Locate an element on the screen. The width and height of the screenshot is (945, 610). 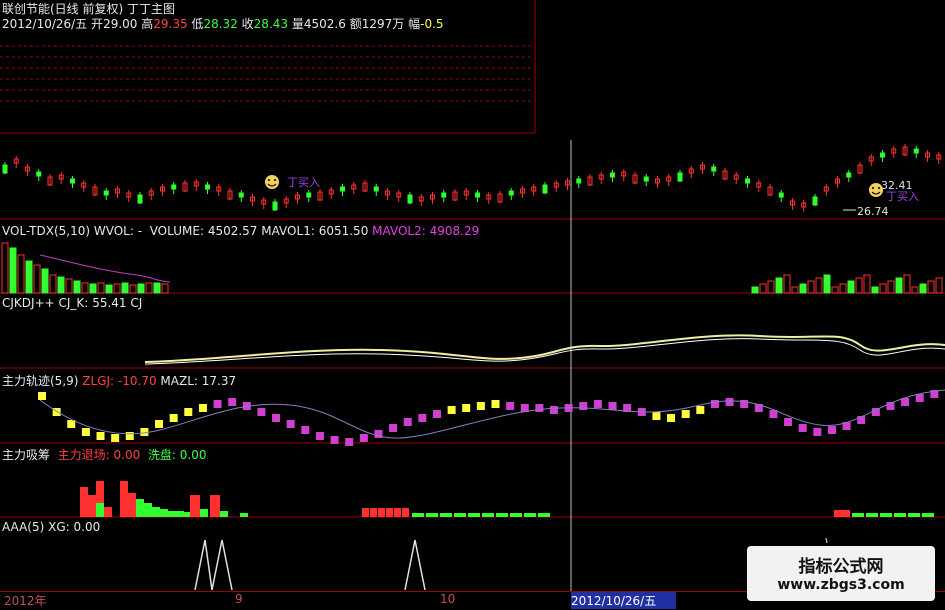
kdj-panel-legend: CJKDJ++ CJ_K: 55.41 CJ is located at coordinates (72, 303).